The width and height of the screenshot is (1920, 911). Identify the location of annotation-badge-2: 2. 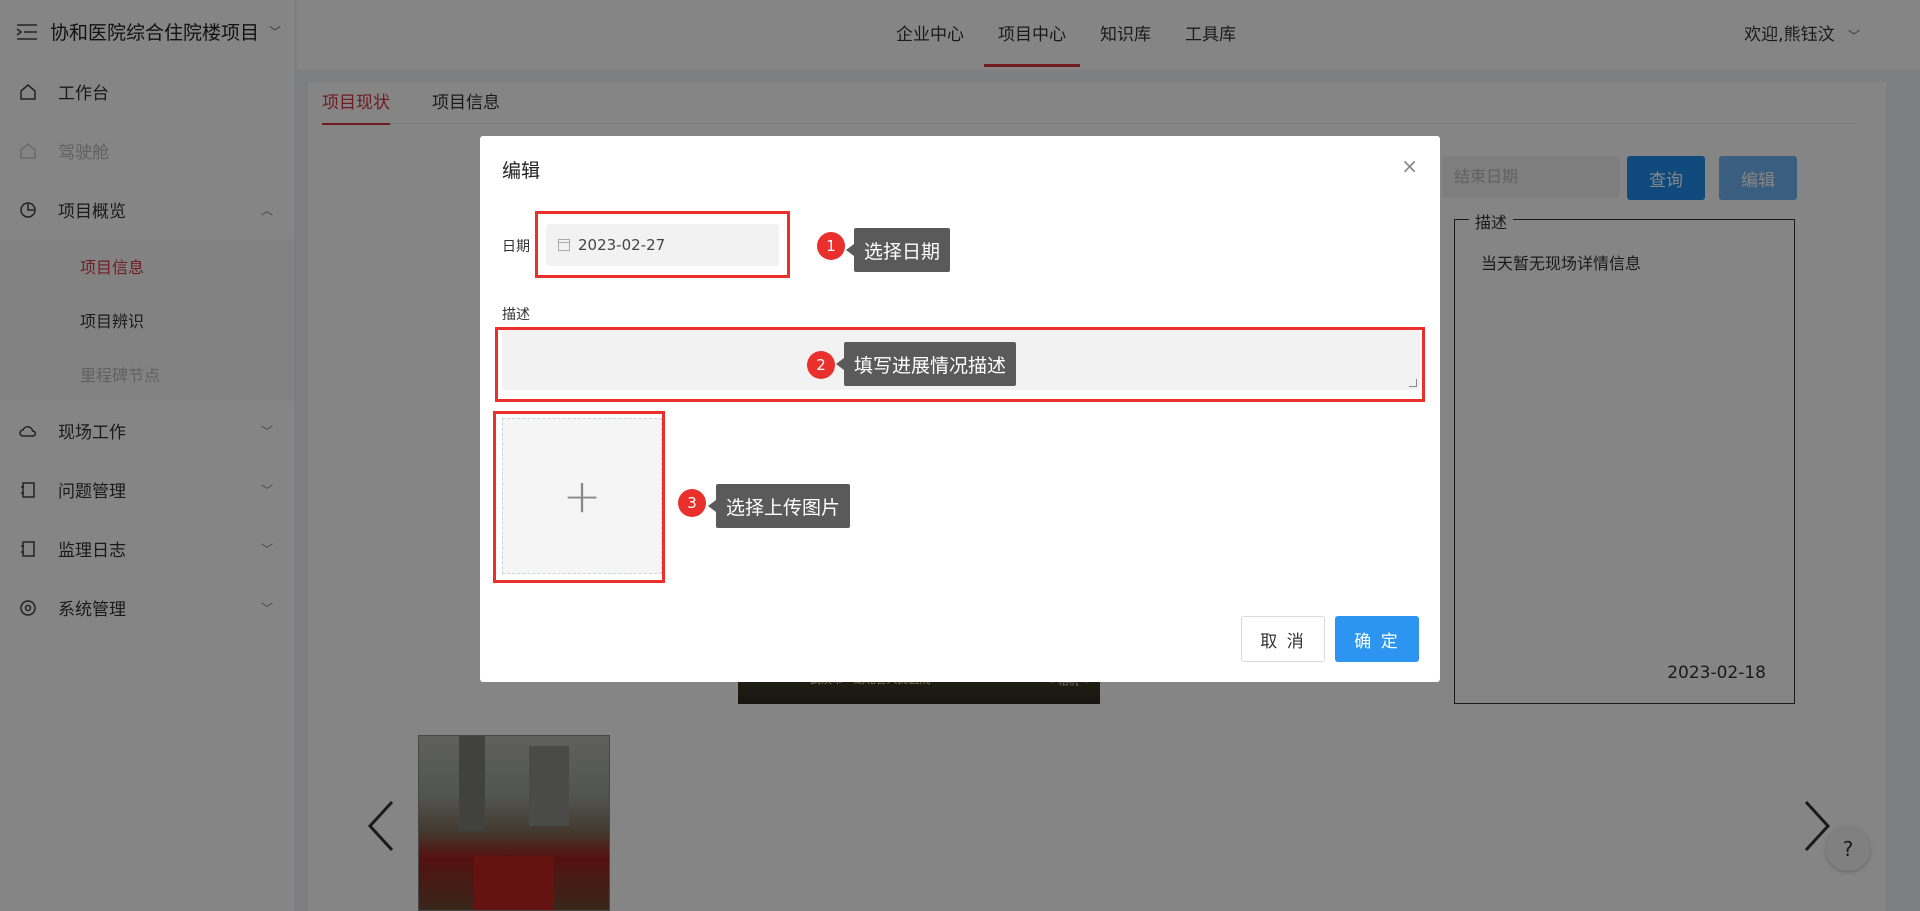
(821, 365).